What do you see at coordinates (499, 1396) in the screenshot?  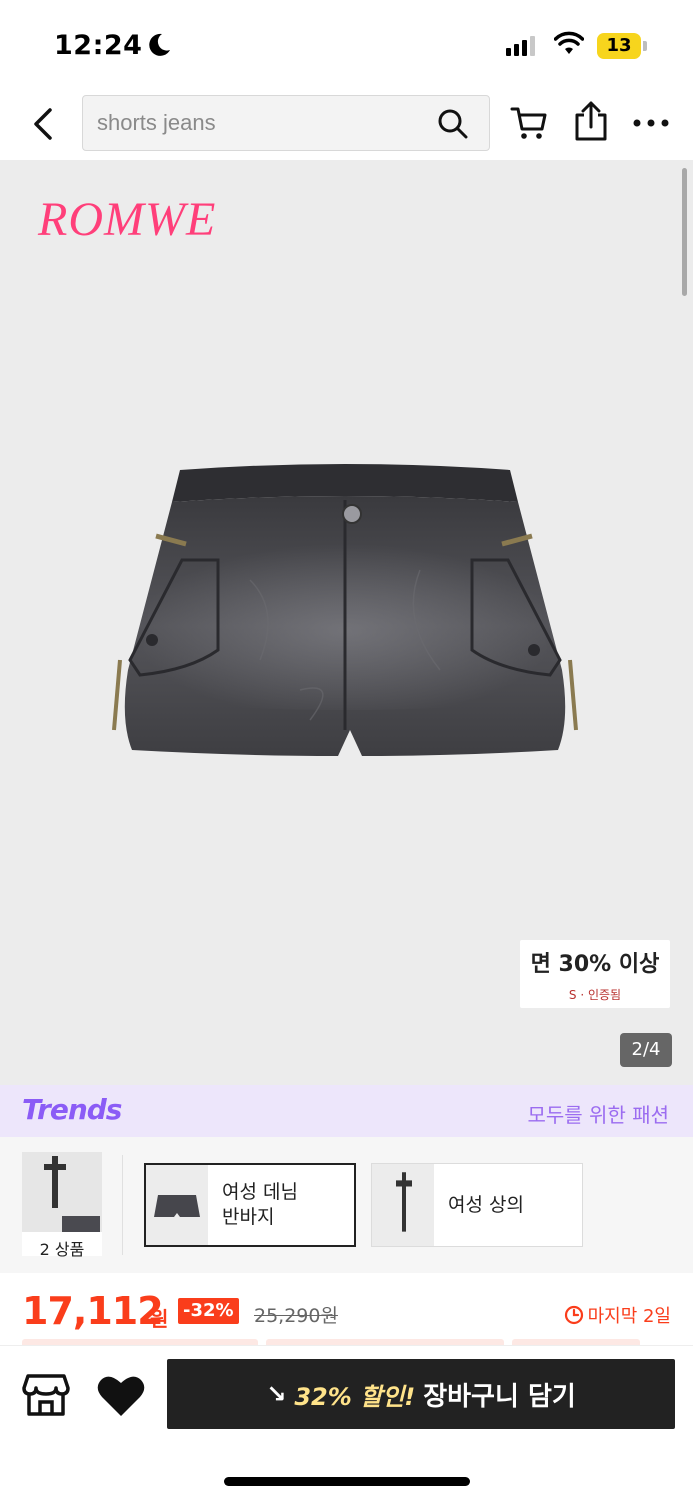 I see `cart-cta-text: 장바구니 담기` at bounding box center [499, 1396].